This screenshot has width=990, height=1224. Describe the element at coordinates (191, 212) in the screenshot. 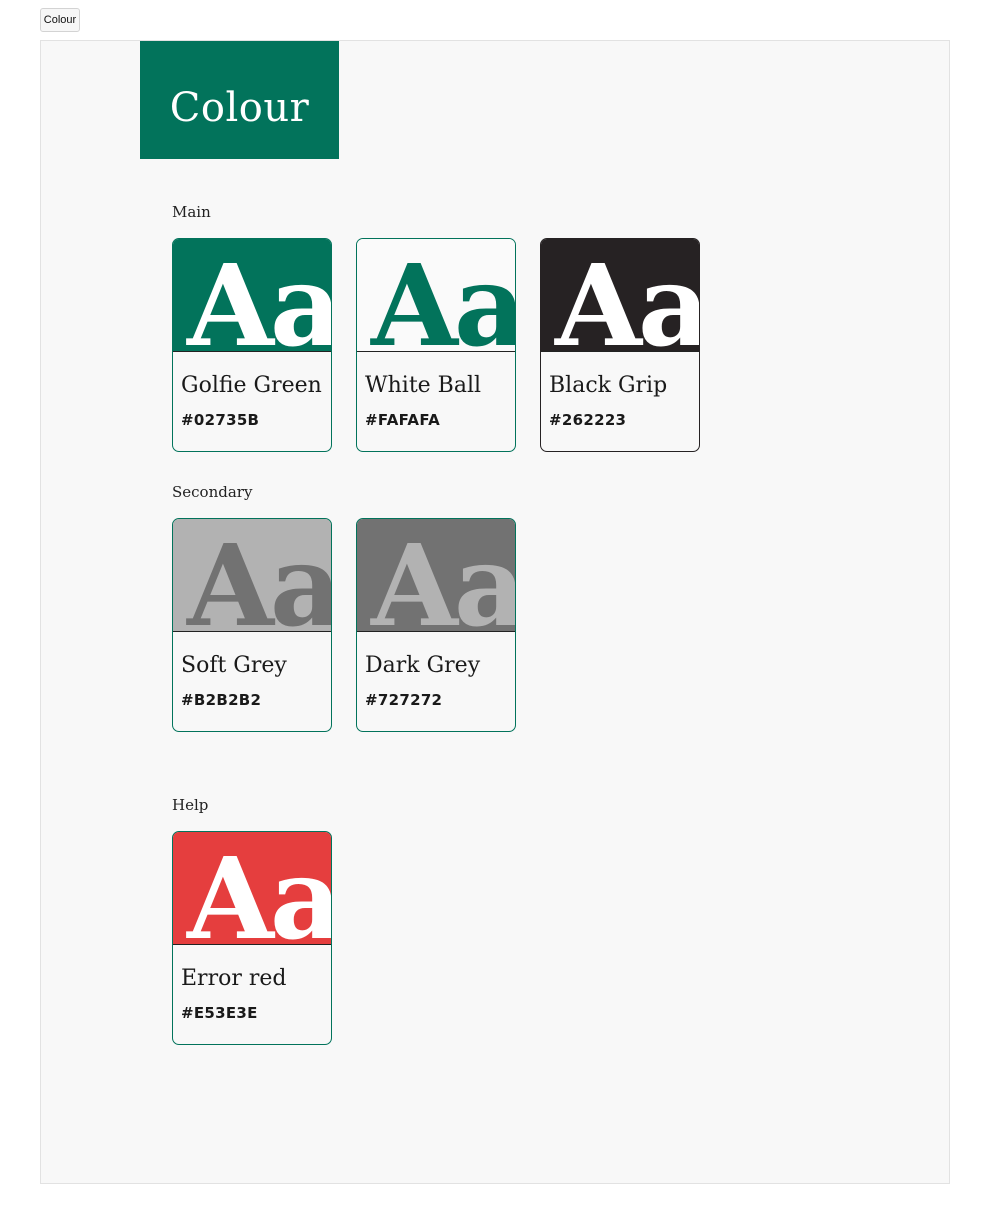

I see `section-label-main: Main` at that location.